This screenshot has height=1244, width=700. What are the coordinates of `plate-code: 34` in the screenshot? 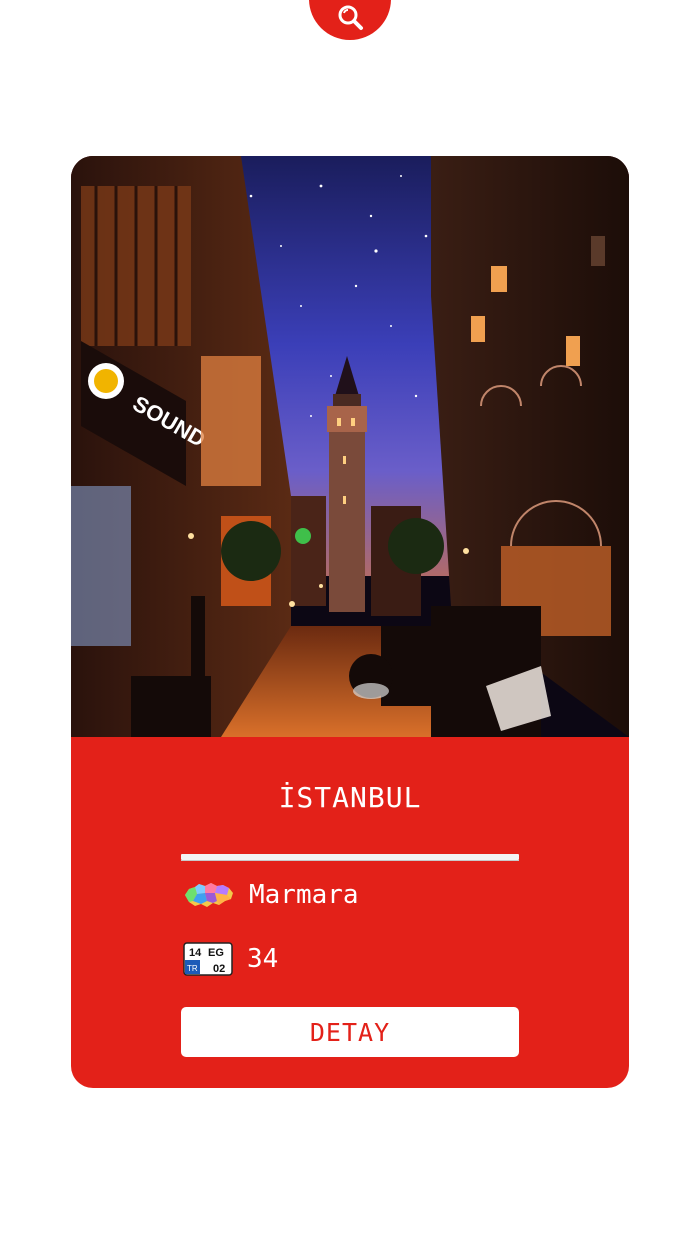 It's located at (263, 959).